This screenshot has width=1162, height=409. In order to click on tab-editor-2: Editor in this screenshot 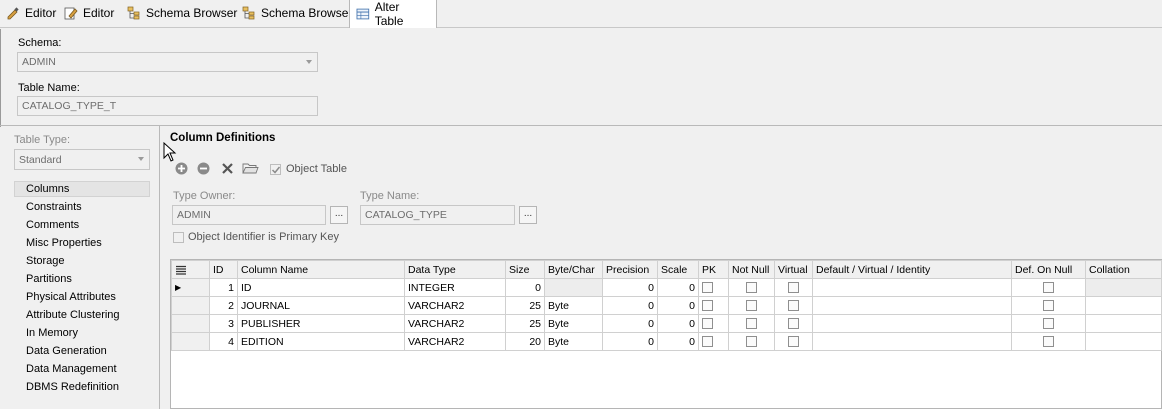, I will do `click(89, 13)`.